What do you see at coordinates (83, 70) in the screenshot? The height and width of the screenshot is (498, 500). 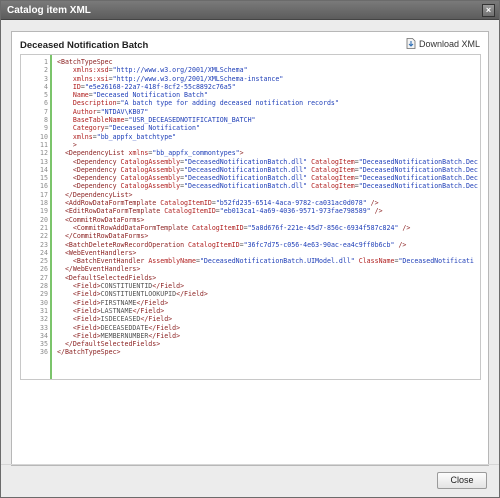 I see `code-token: xmlns:xsd` at bounding box center [83, 70].